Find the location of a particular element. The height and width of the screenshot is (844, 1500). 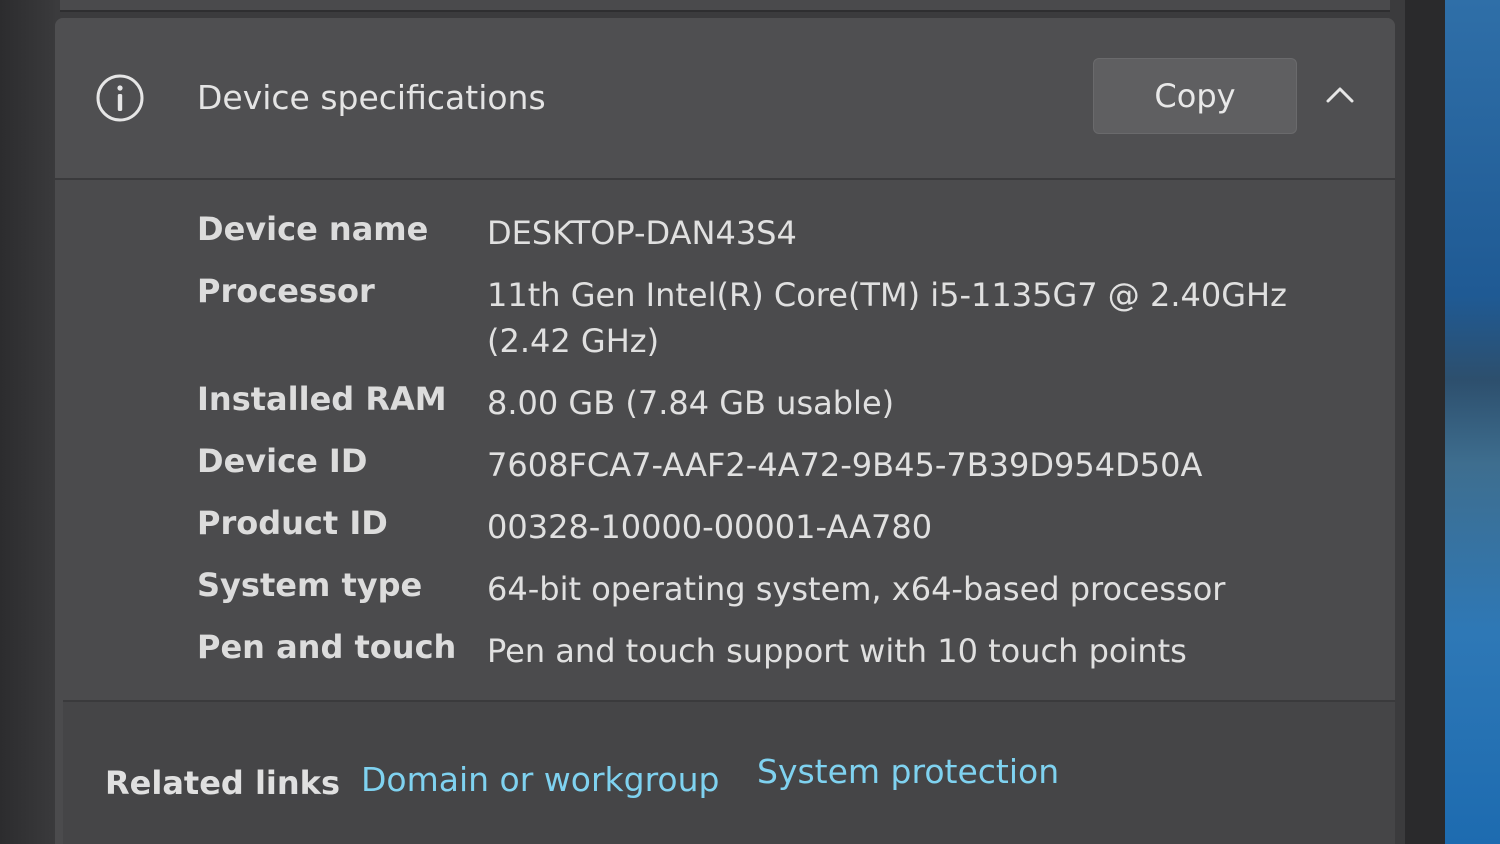

spec-label: Device name is located at coordinates (313, 229).